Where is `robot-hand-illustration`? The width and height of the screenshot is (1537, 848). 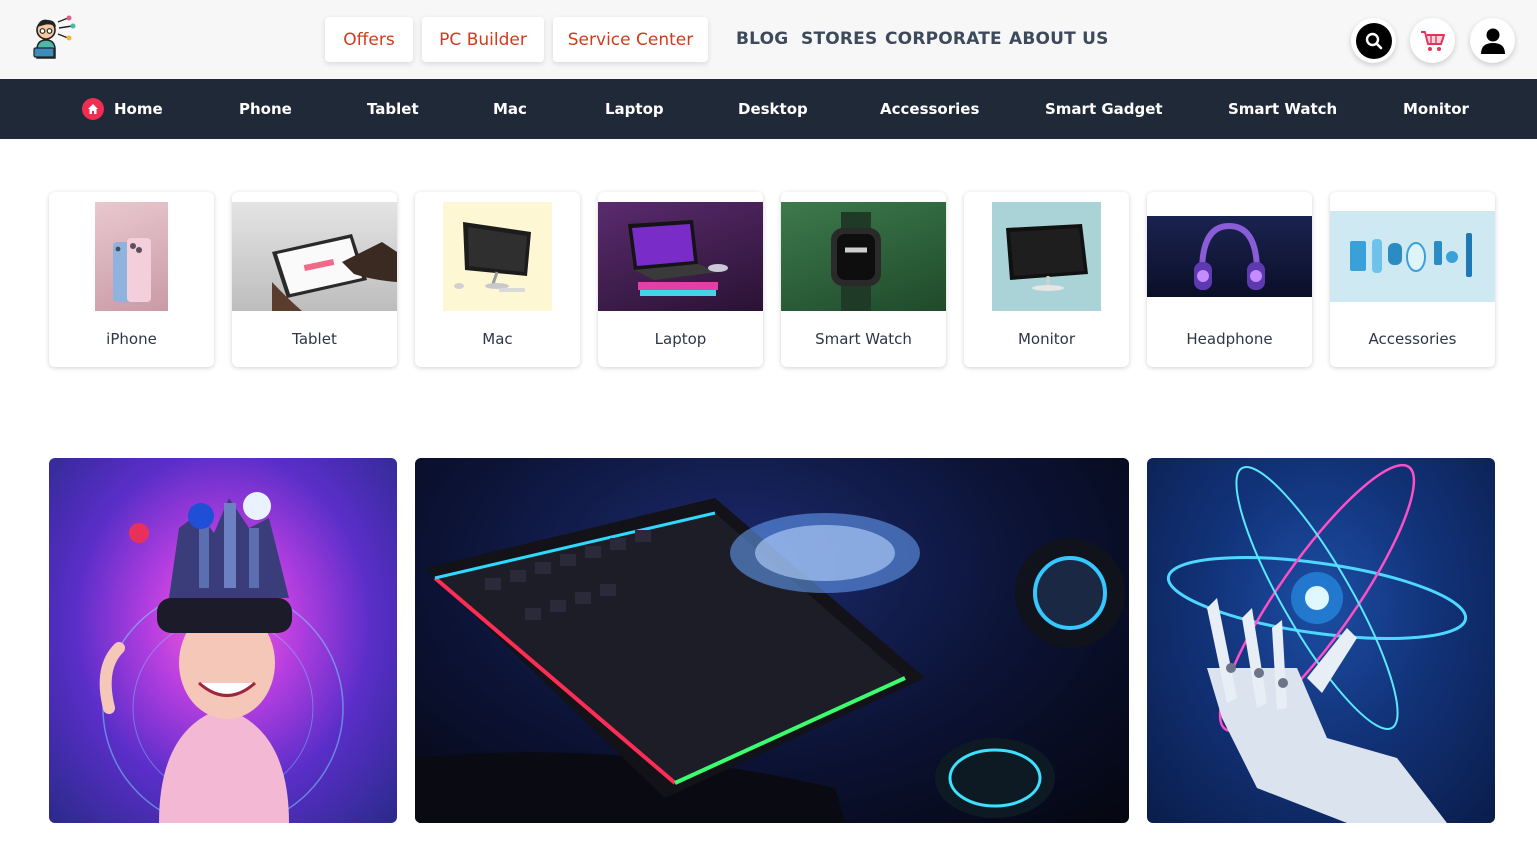
robot-hand-illustration is located at coordinates (1317, 643).